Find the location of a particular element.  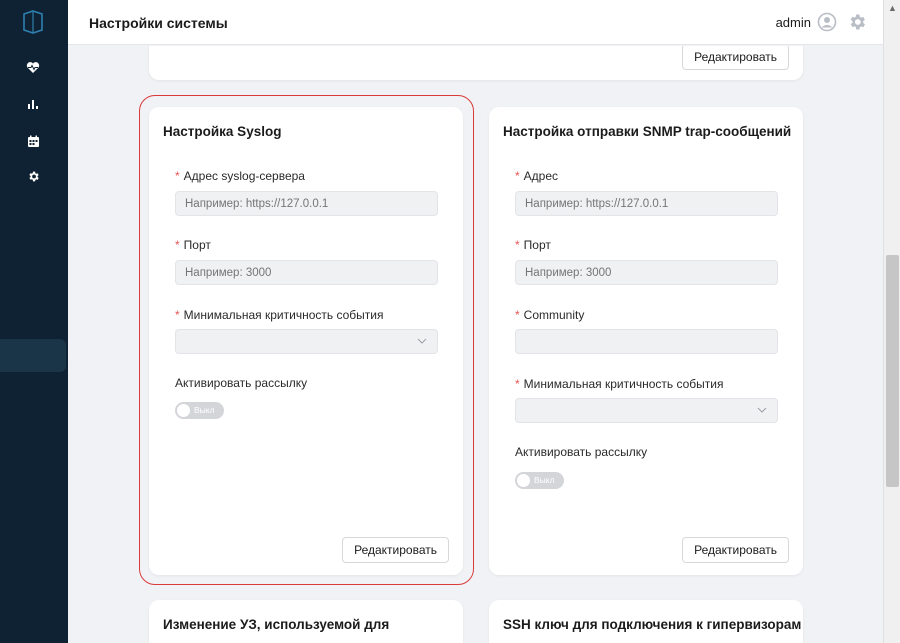

sidebar is located at coordinates (34, 321).